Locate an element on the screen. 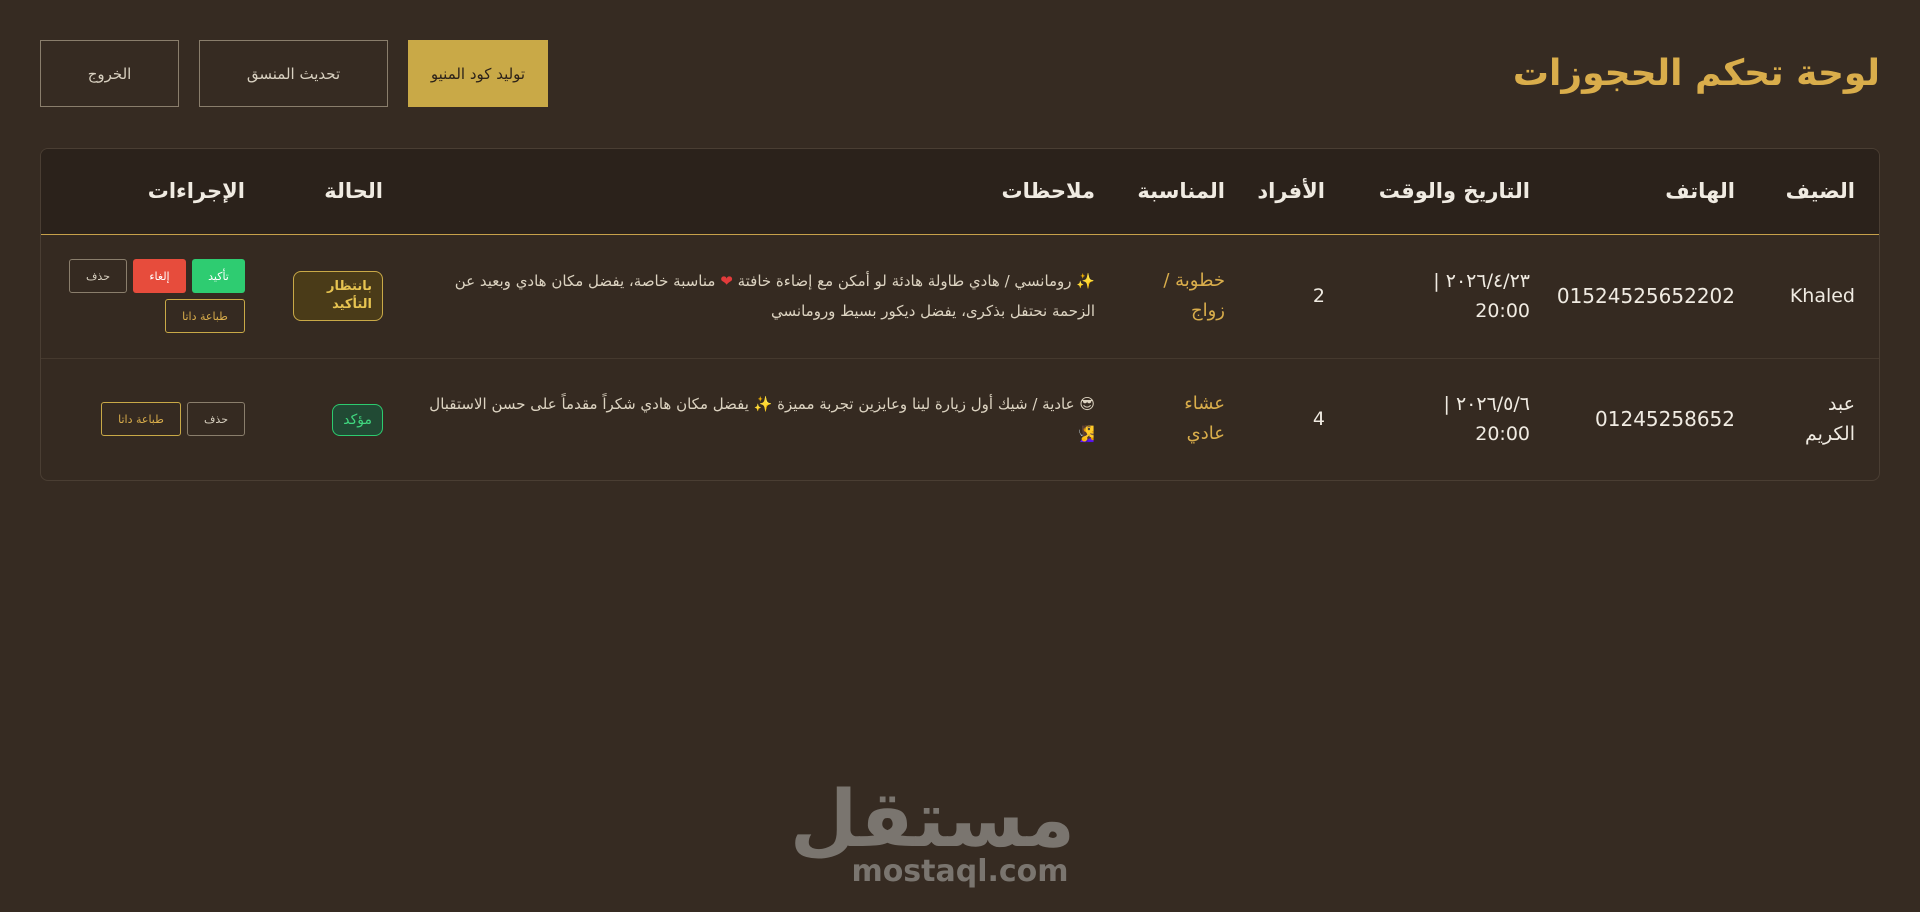  col-status: الحالة is located at coordinates (353, 191).